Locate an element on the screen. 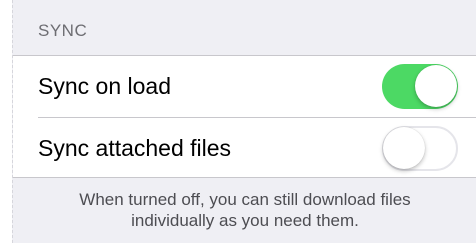  left-margin is located at coordinates (6, 121).